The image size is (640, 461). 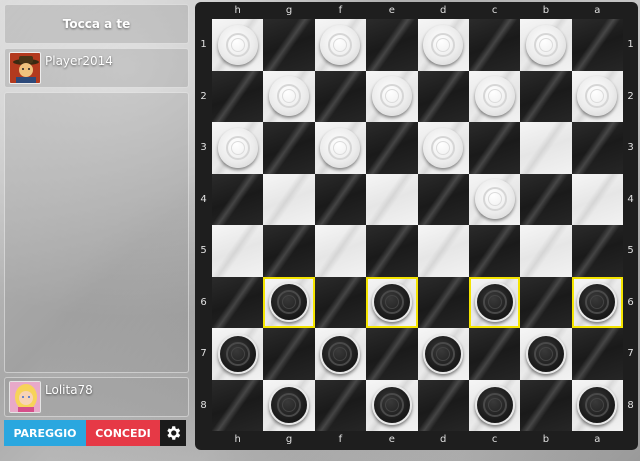 What do you see at coordinates (289, 148) in the screenshot?
I see `board-square-g3` at bounding box center [289, 148].